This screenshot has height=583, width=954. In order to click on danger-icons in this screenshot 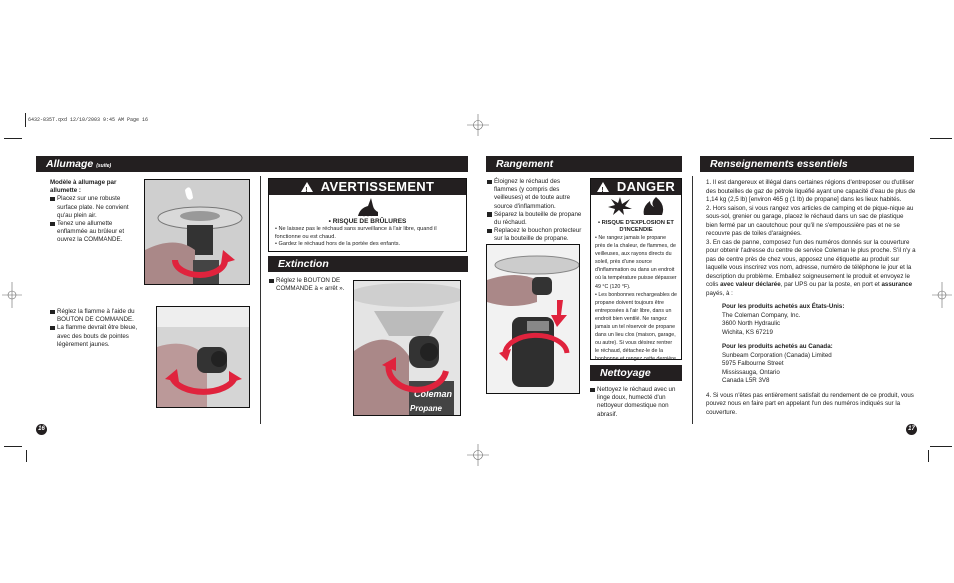, I will do `click(636, 208)`.